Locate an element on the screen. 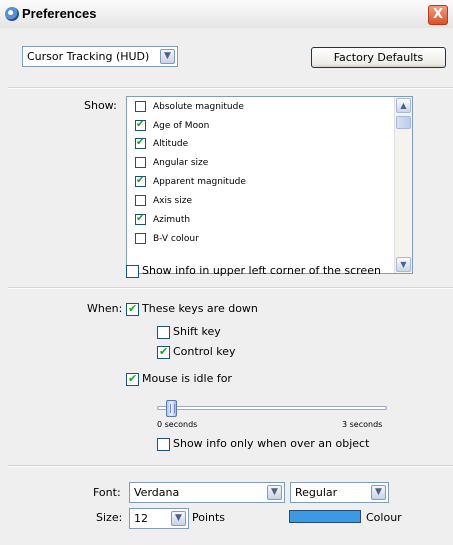 This screenshot has height=545, width=453. when-label: When: is located at coordinates (105, 308).